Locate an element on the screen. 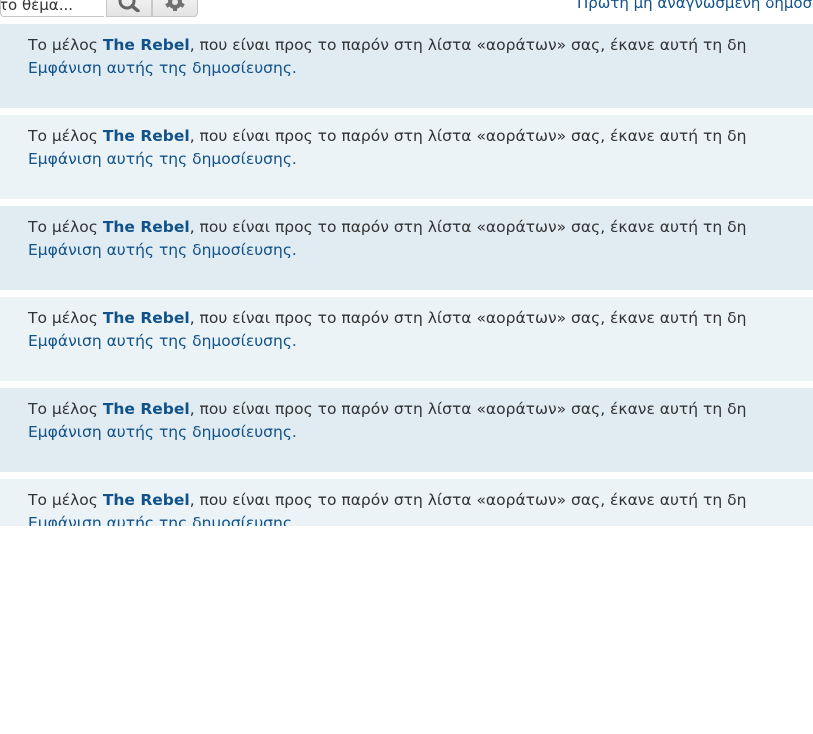 The height and width of the screenshot is (734, 813). search-button is located at coordinates (129, 8).